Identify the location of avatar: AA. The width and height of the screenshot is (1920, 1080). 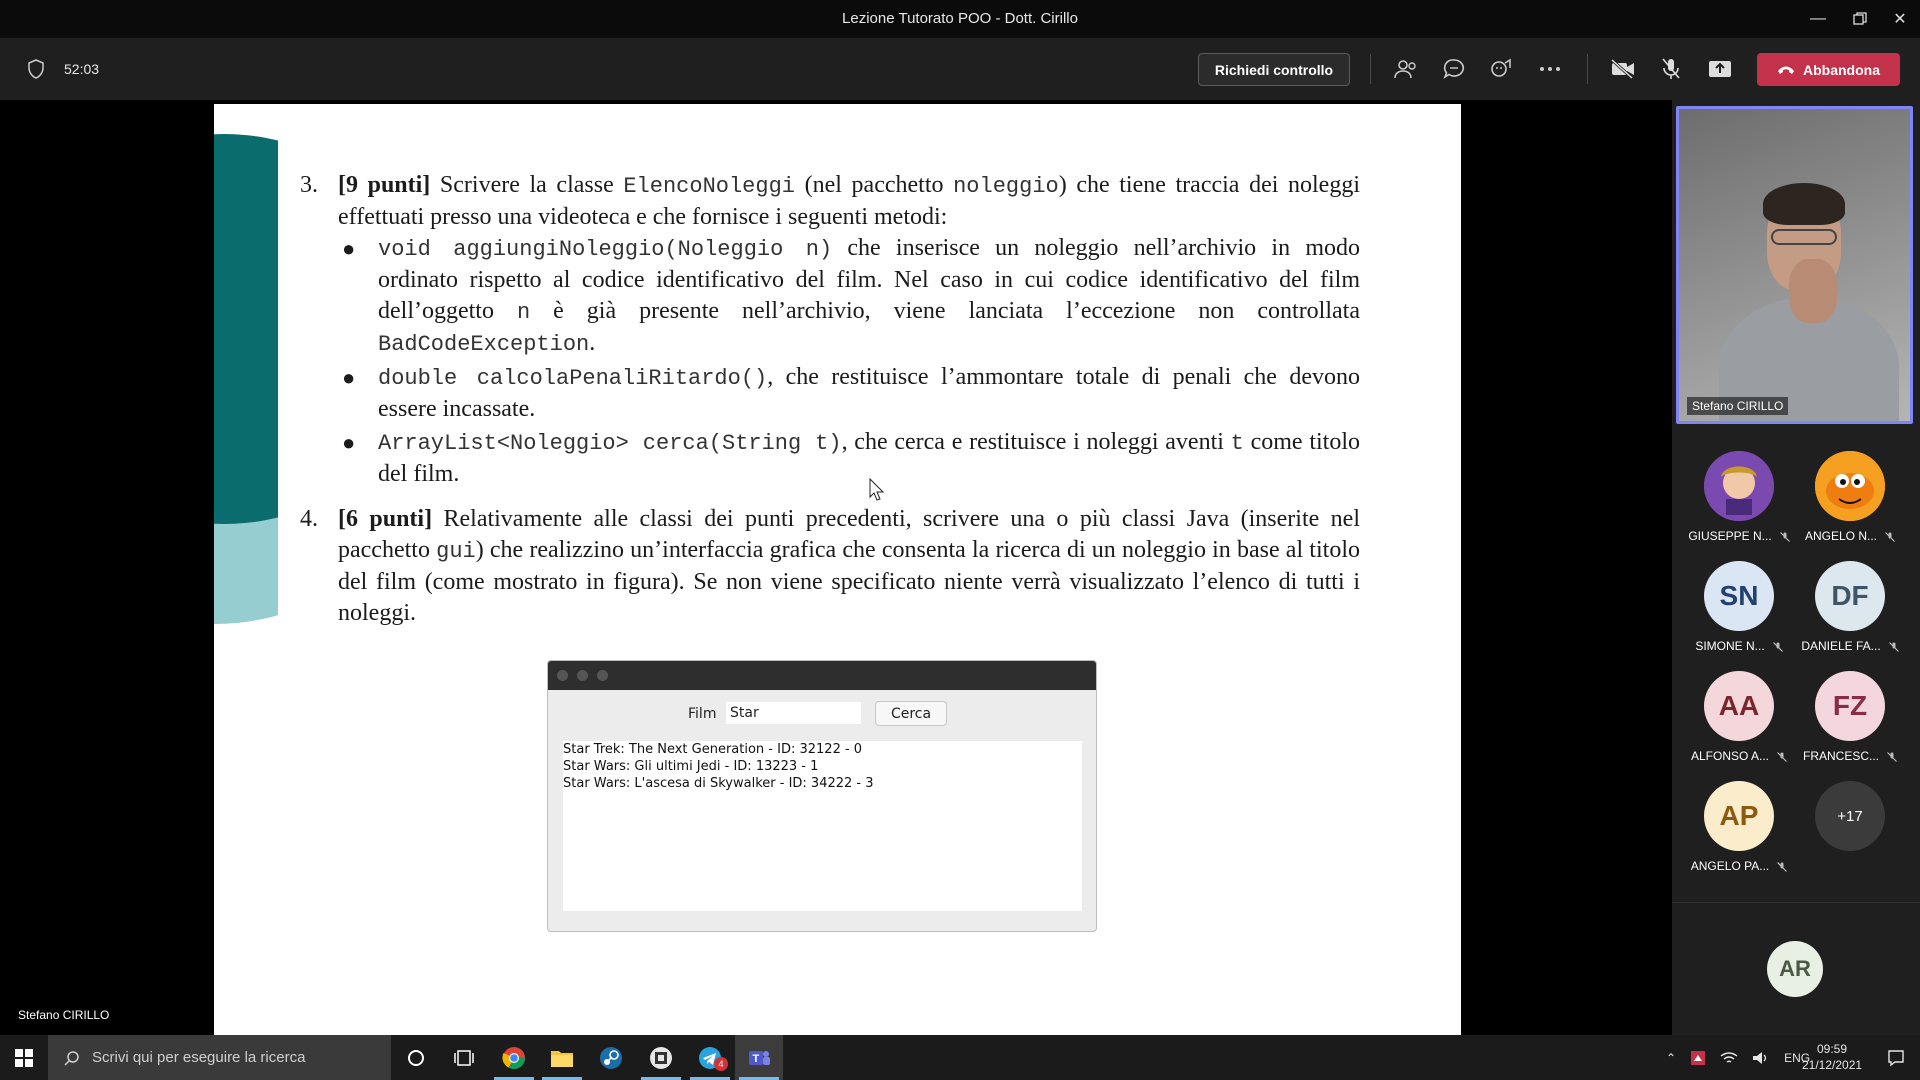
(1739, 706).